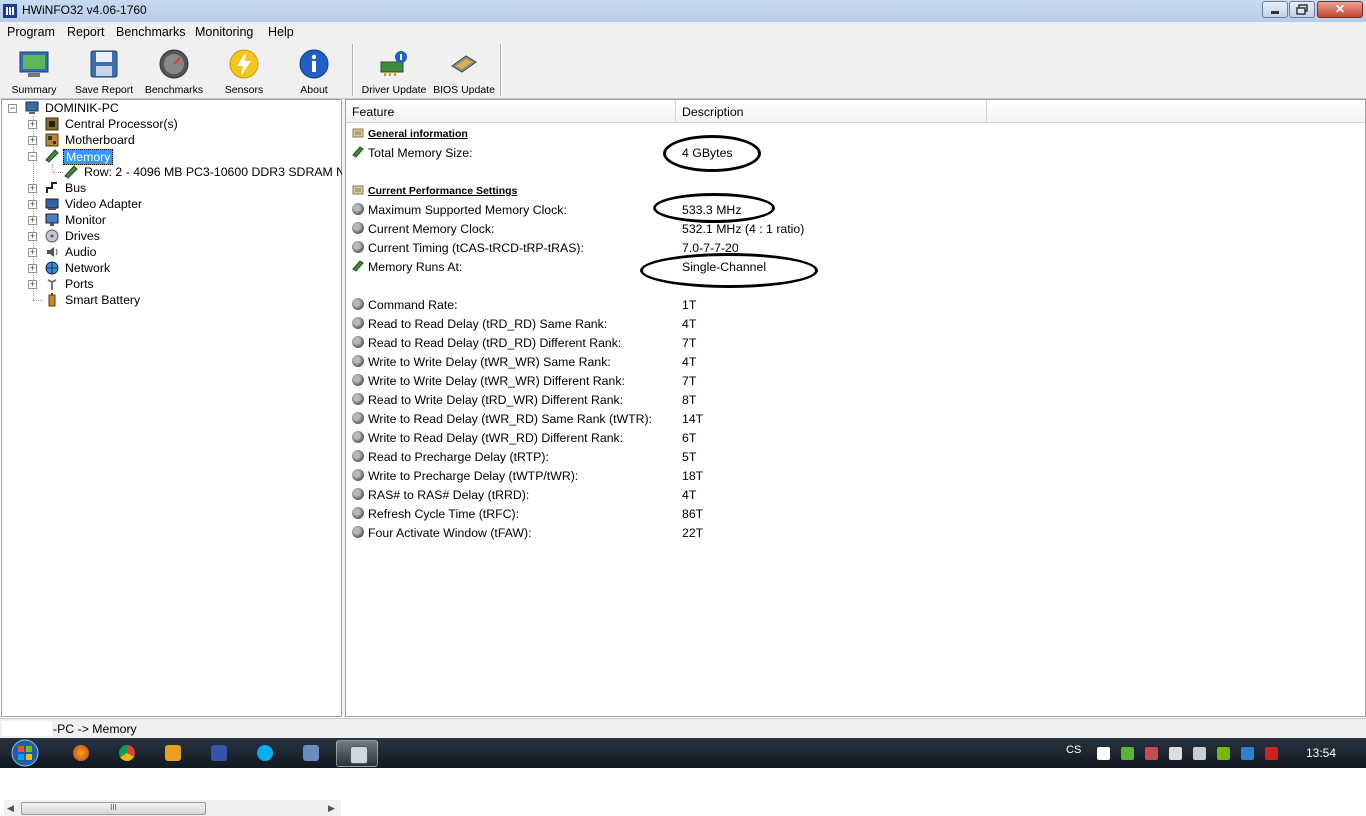 The width and height of the screenshot is (1366, 816). I want to click on sensors-label: Sensors, so click(244, 90).